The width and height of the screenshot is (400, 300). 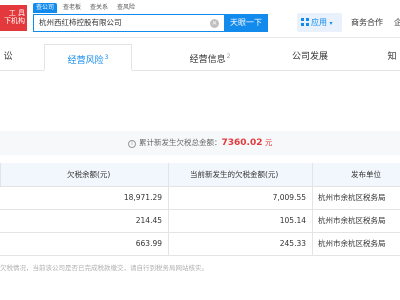 What do you see at coordinates (80, 22) in the screenshot?
I see `search-input-value: 杭州西红柿控股有限公司` at bounding box center [80, 22].